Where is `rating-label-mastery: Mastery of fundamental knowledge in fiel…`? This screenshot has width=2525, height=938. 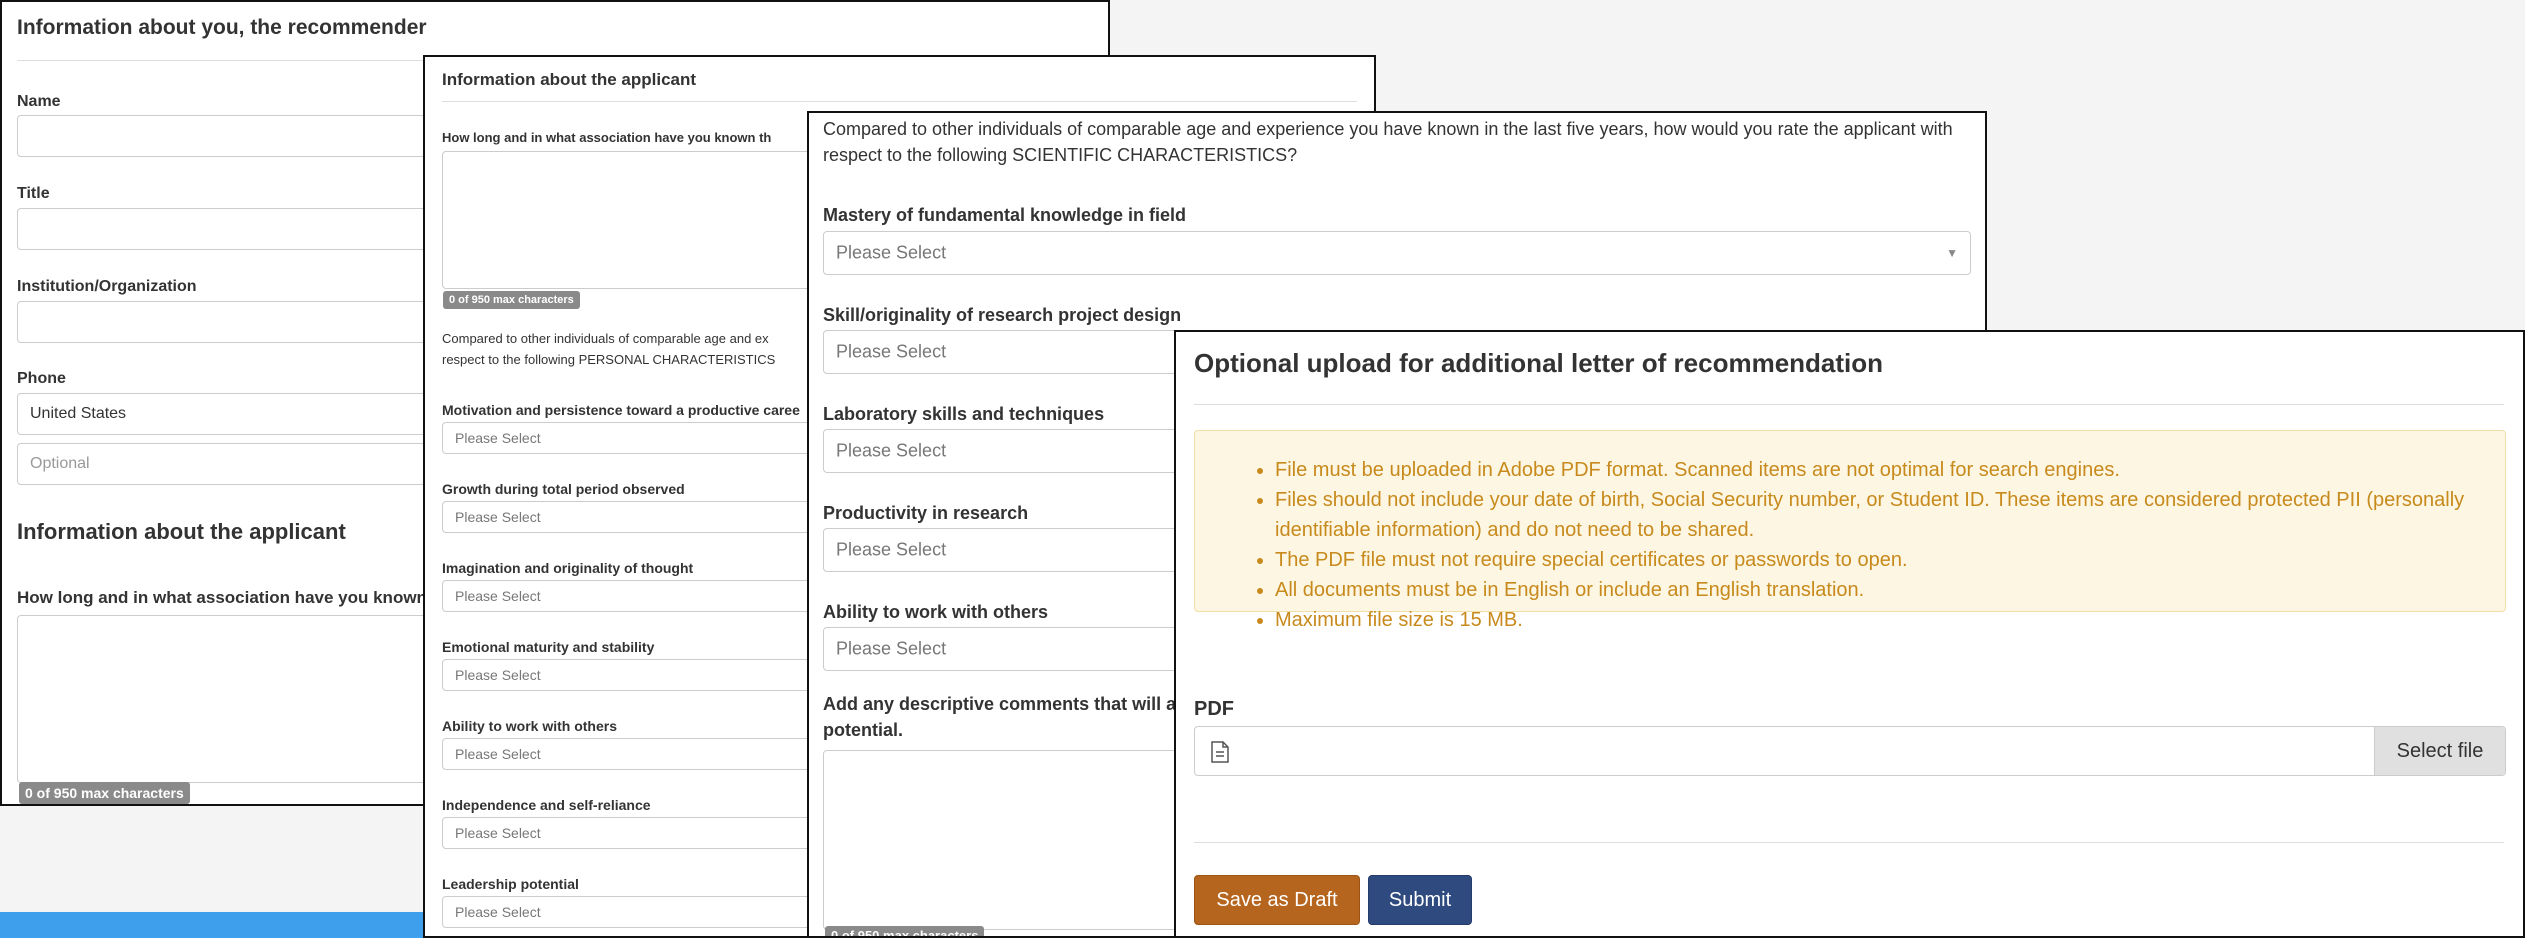 rating-label-mastery: Mastery of fundamental knowledge in fiel… is located at coordinates (1005, 215).